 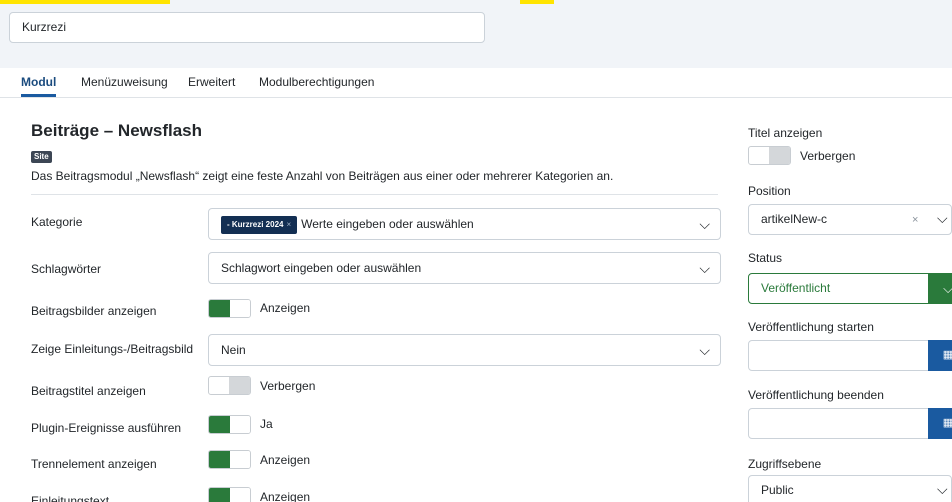 I want to click on titel-anzeigen-toggle, so click(x=769, y=155).